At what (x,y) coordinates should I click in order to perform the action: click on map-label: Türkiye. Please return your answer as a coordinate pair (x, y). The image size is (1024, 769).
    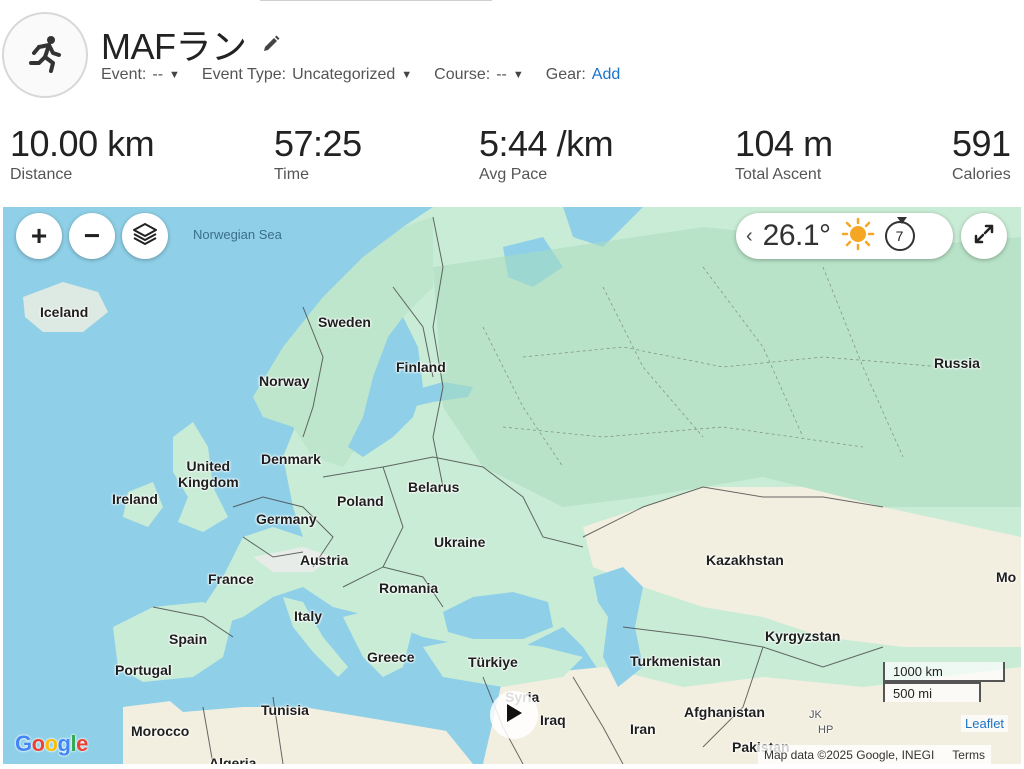
    Looking at the image, I should click on (493, 662).